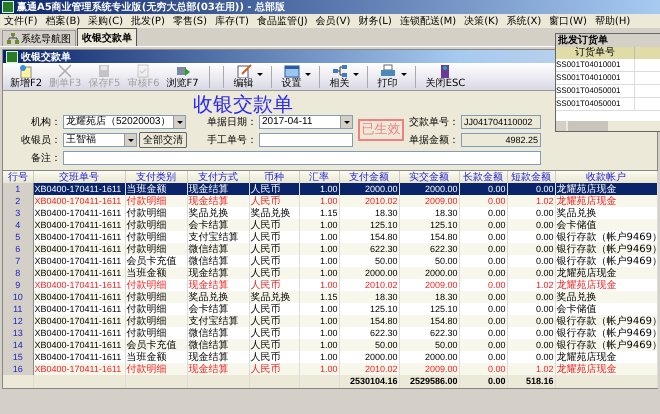  What do you see at coordinates (156, 177) in the screenshot?
I see `column-header: 支付类别` at bounding box center [156, 177].